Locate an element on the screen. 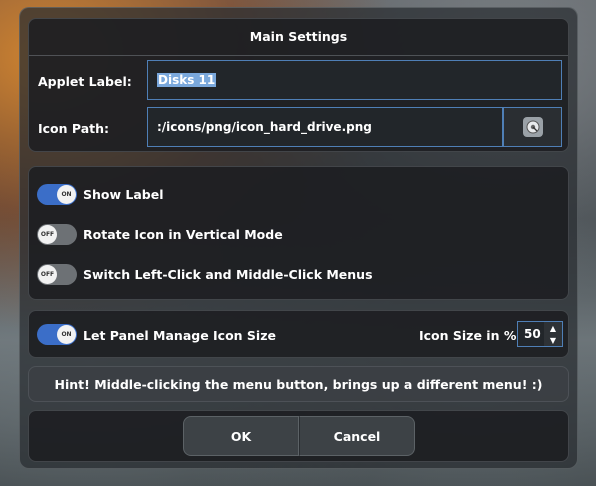 The width and height of the screenshot is (596, 486). spin-arrows: ▲ ▼ is located at coordinates (553, 334).